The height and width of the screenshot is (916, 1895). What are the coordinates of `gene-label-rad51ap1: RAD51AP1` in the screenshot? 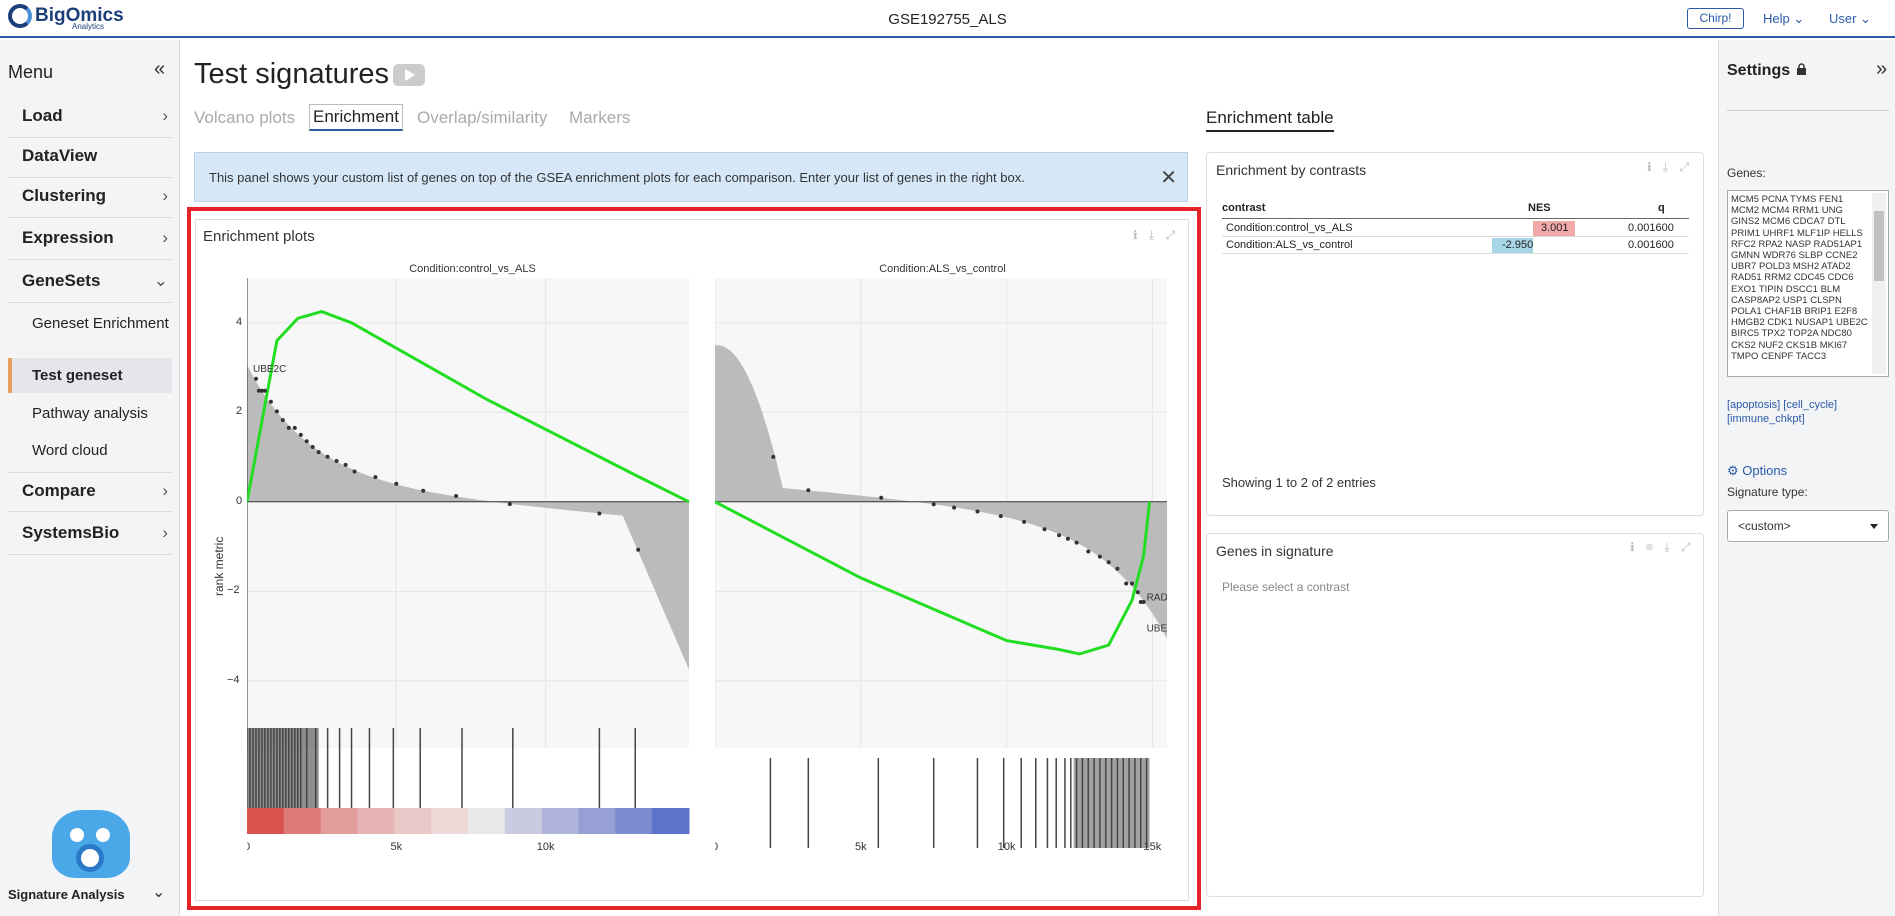 It's located at (1157, 597).